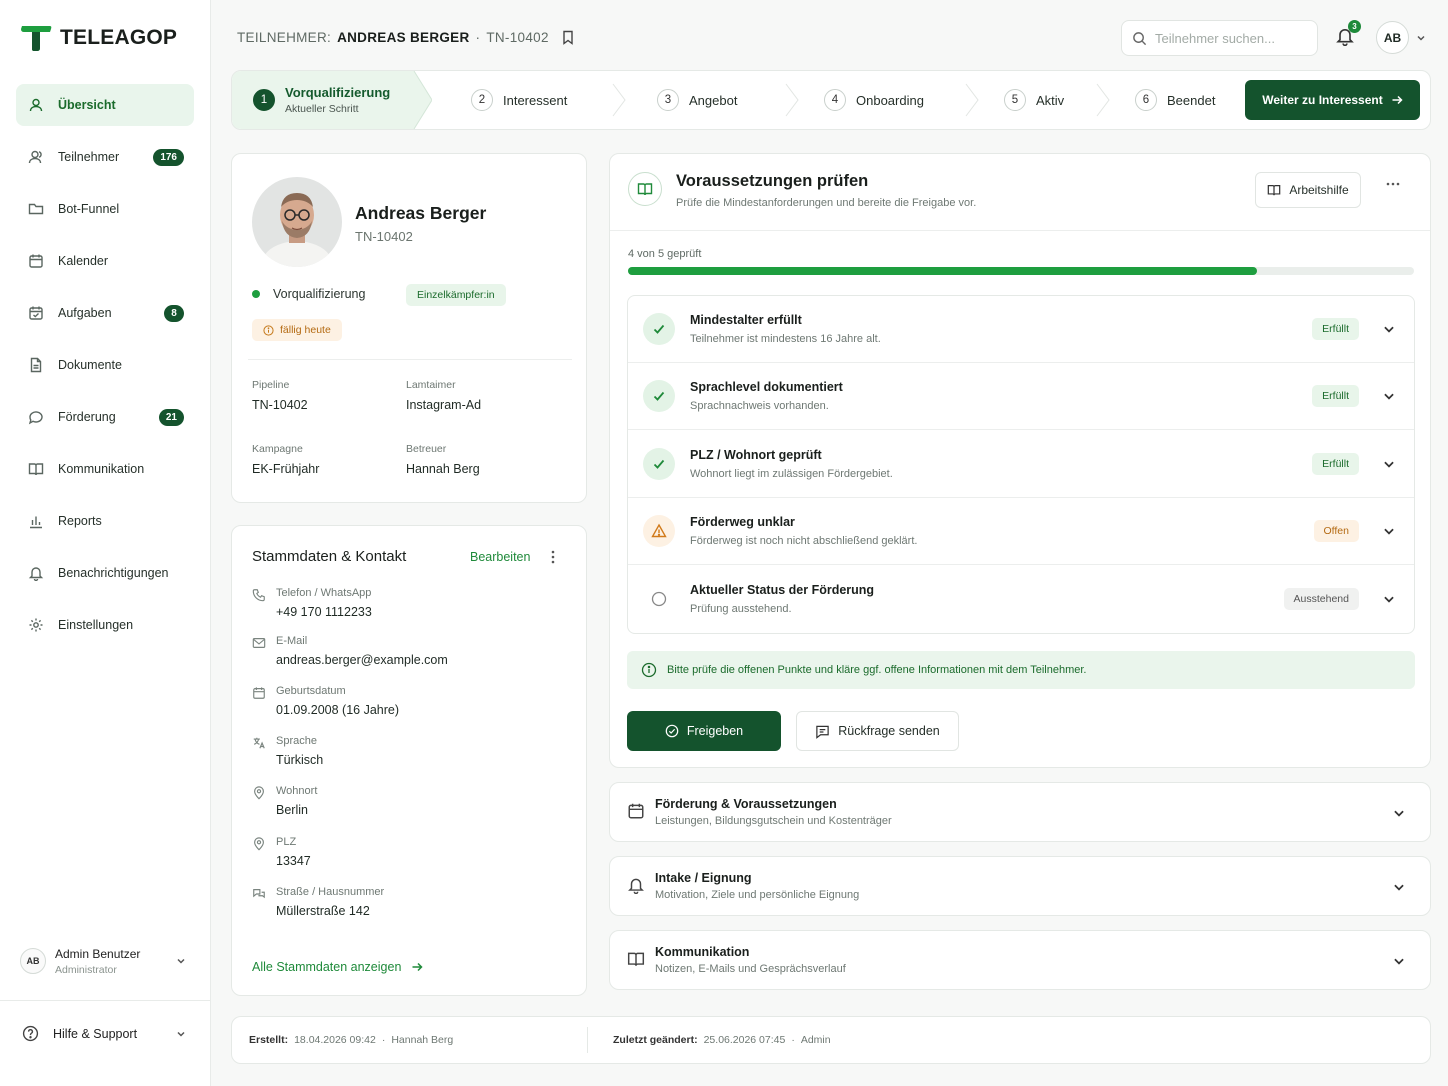  Describe the element at coordinates (384, 236) in the screenshot. I see `participant-id: TN-10402` at that location.